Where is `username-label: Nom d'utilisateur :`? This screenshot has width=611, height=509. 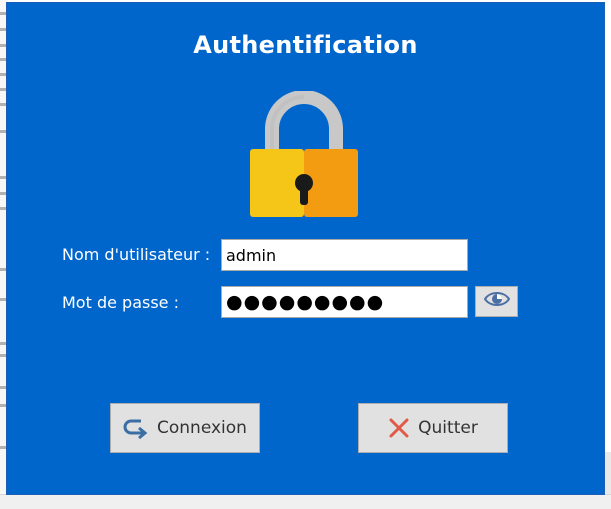
username-label: Nom d'utilisateur : is located at coordinates (136, 254).